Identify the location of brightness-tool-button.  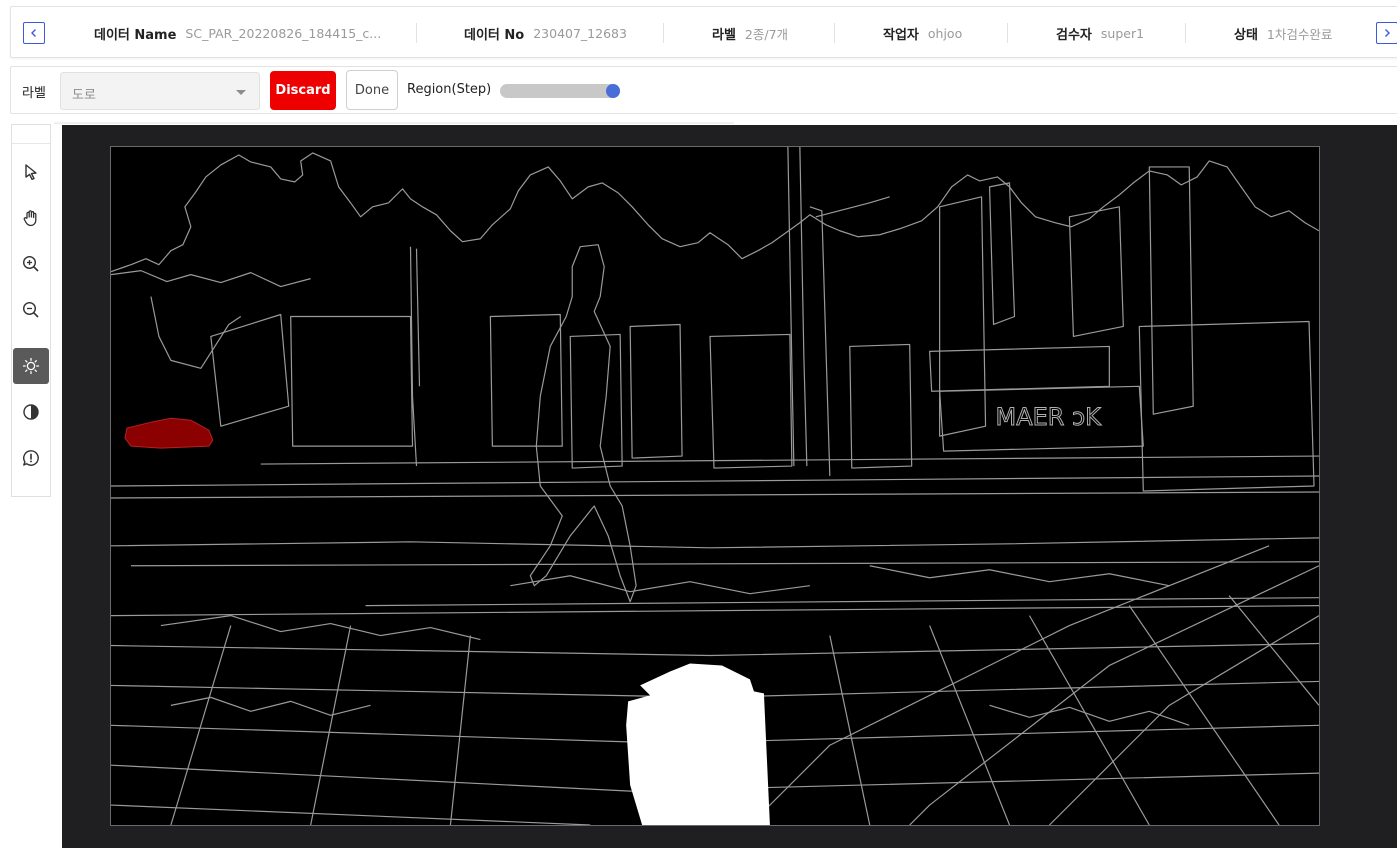
(31, 366).